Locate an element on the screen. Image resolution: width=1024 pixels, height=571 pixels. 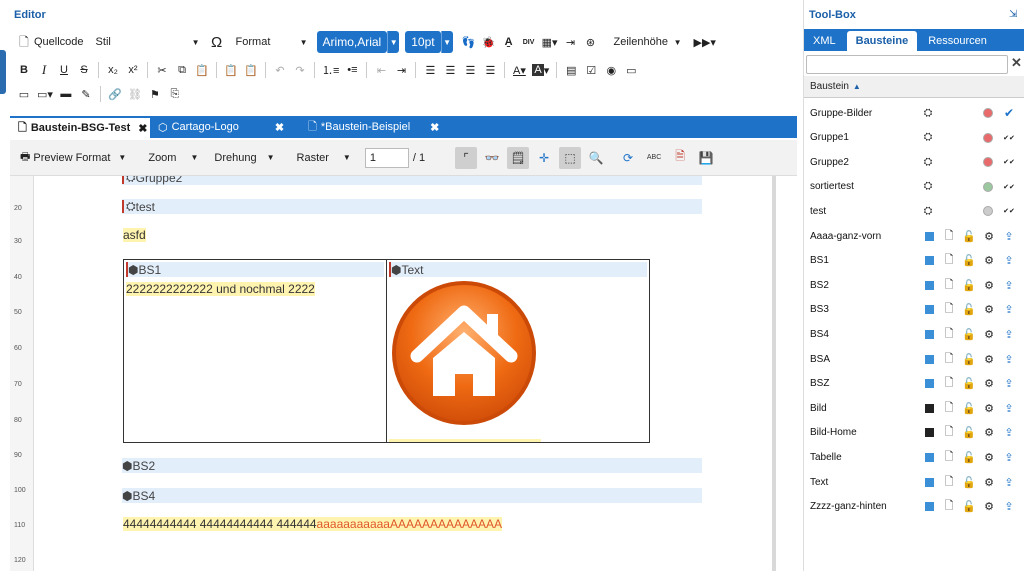
selection-icon: ⬚ is located at coordinates (570, 157).